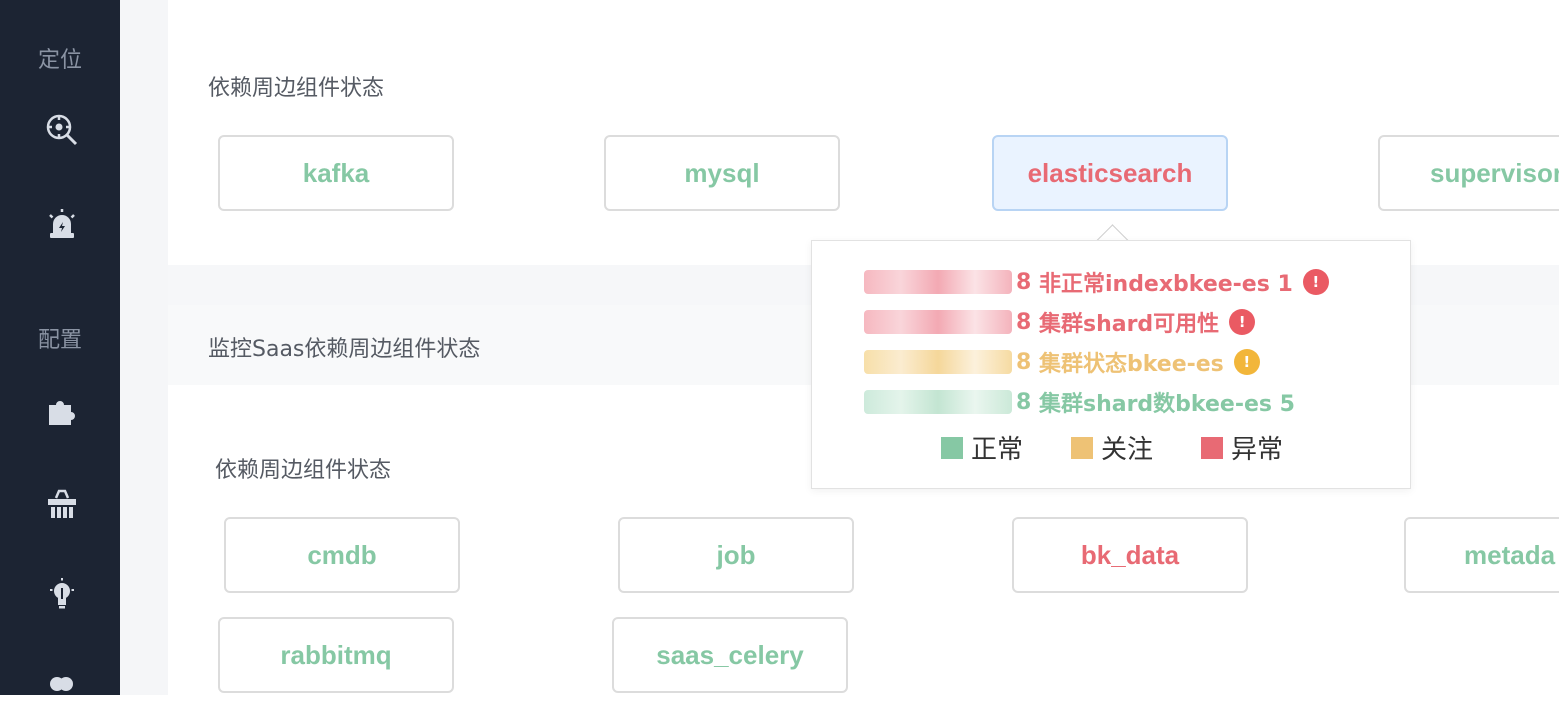 The height and width of the screenshot is (702, 1559). I want to click on alert-row: 8 集群状态bkee-es !, so click(1062, 362).